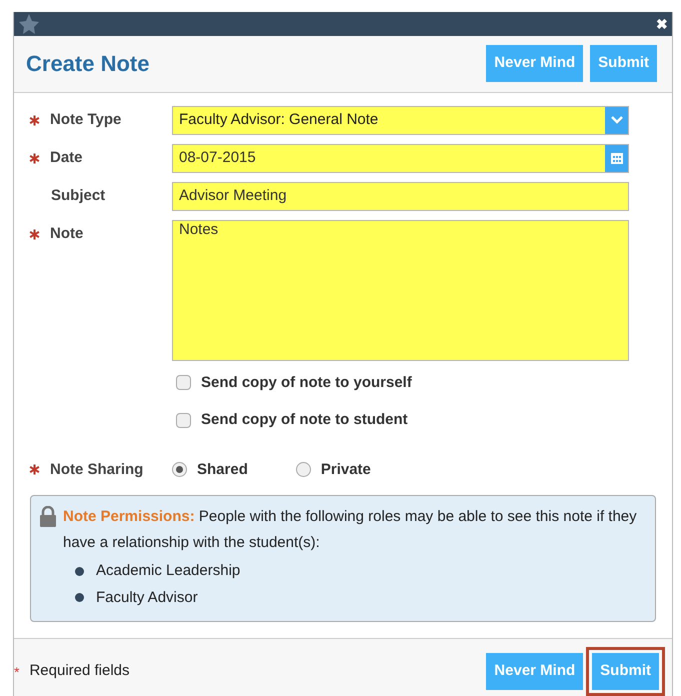 The height and width of the screenshot is (696, 681). Describe the element at coordinates (29, 23) in the screenshot. I see `star-logo-icon` at that location.